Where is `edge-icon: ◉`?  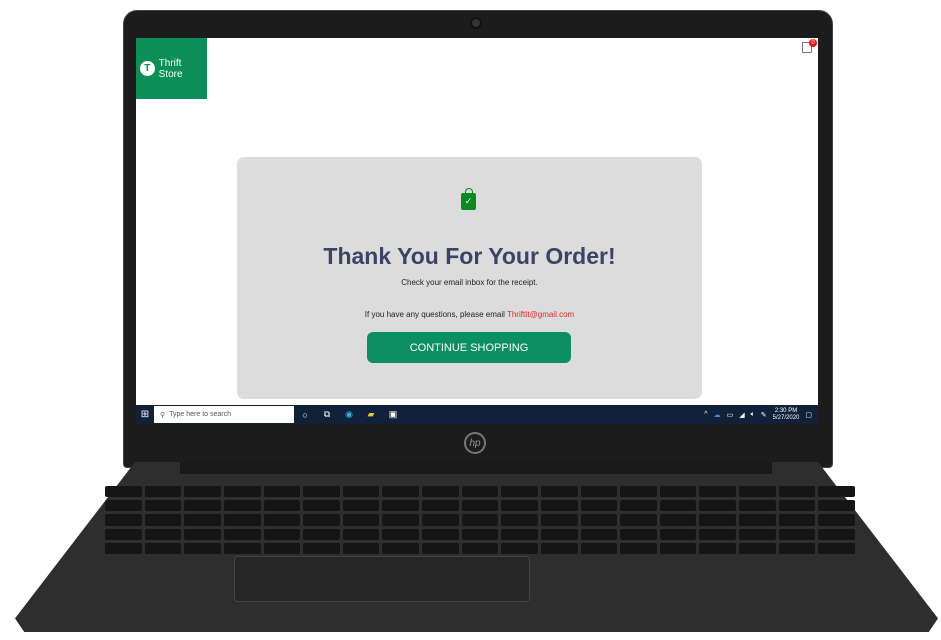
edge-icon: ◉ is located at coordinates (349, 414).